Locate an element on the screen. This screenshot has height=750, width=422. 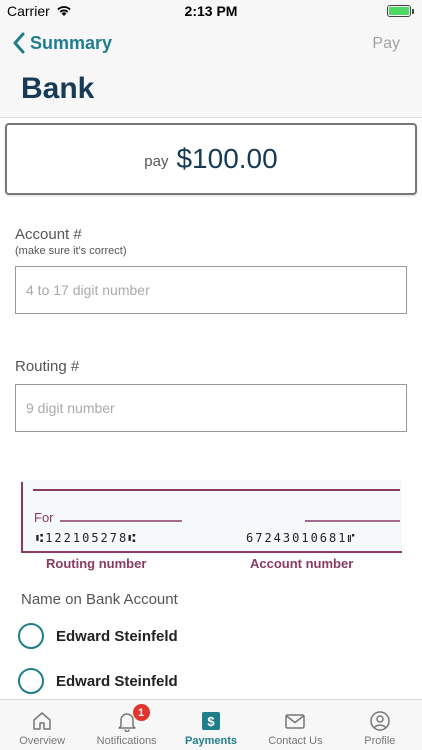
account-number-caption: Account number is located at coordinates (302, 563).